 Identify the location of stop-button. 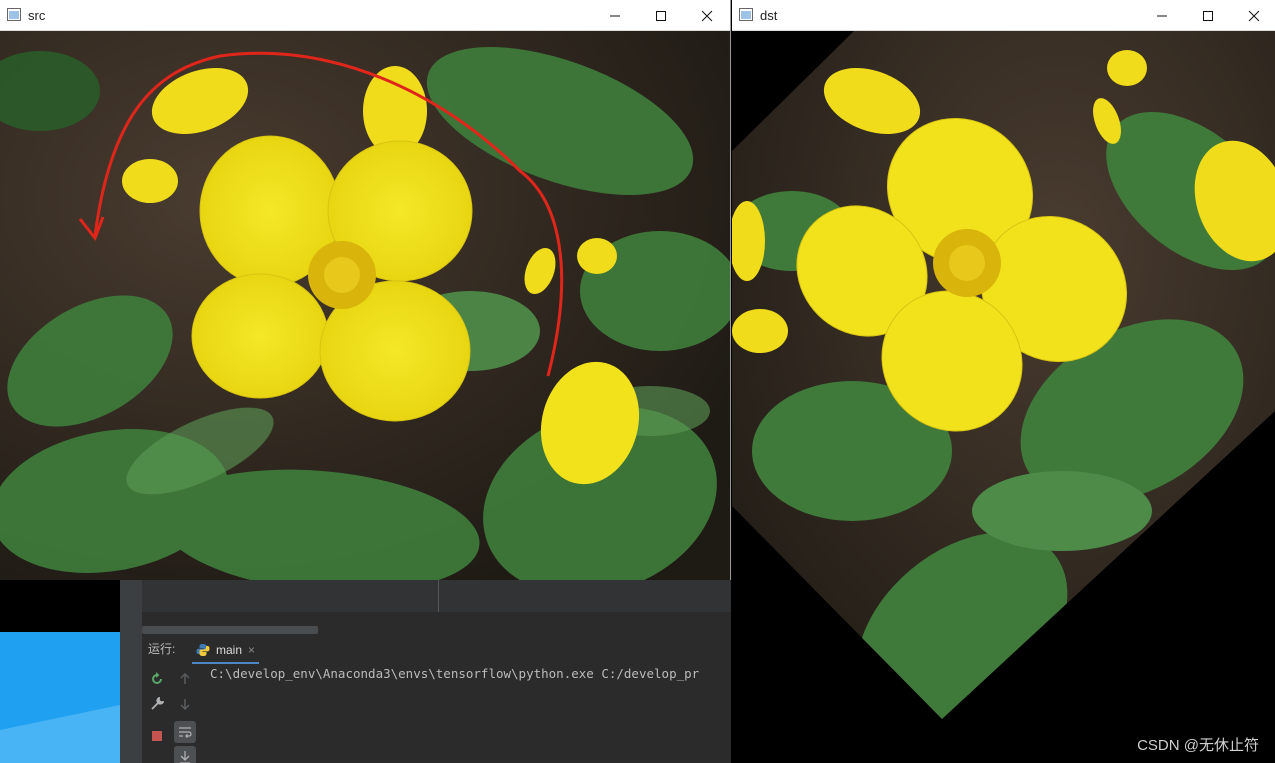
(157, 736).